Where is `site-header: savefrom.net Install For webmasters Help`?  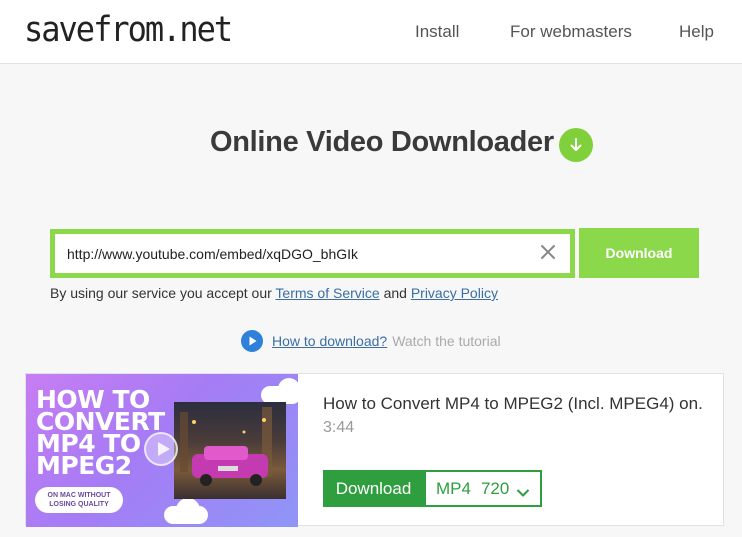 site-header: savefrom.net Install For webmasters Help is located at coordinates (371, 32).